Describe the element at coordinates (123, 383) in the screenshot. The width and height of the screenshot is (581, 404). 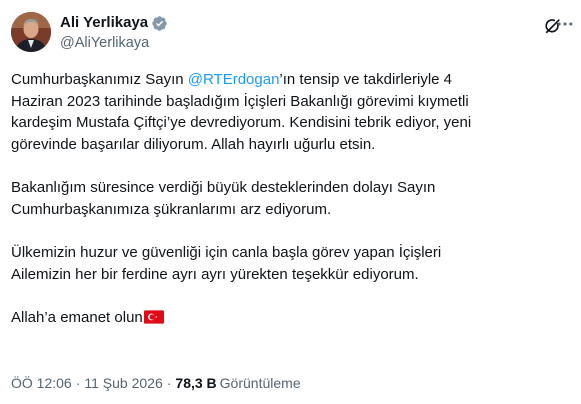
I see `tweet-date: 11 Şub 2026` at that location.